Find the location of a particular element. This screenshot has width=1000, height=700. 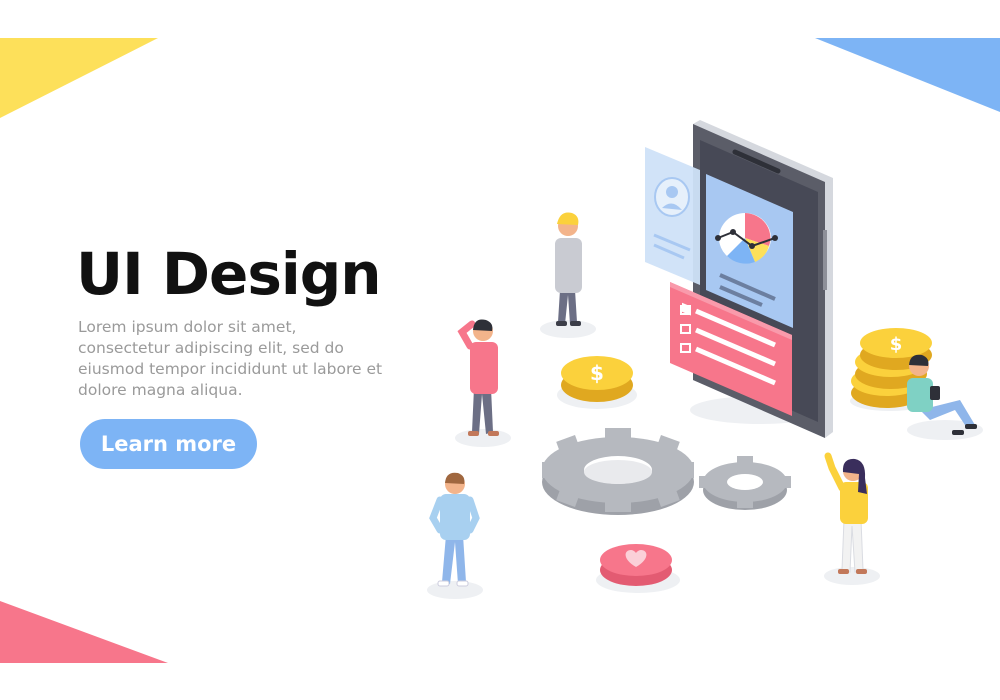

heart-button-icon is located at coordinates (638, 568).